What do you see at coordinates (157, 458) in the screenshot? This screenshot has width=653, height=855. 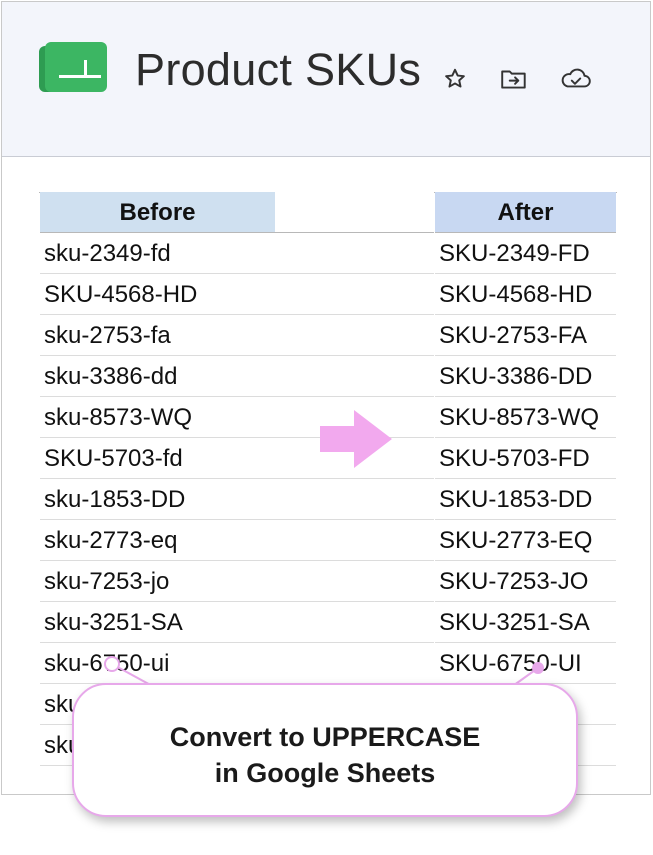 I see `cell-before: SKU-5703-fd` at bounding box center [157, 458].